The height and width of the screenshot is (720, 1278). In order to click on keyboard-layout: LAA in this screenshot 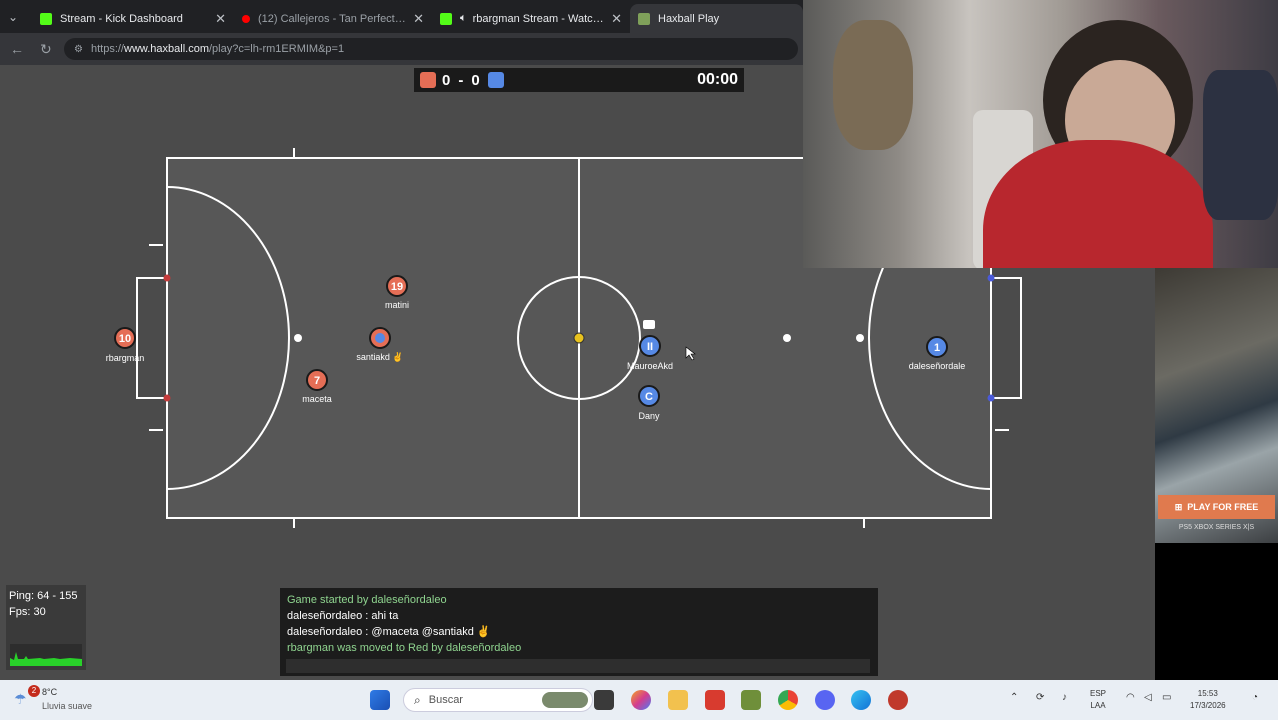, I will do `click(1098, 705)`.